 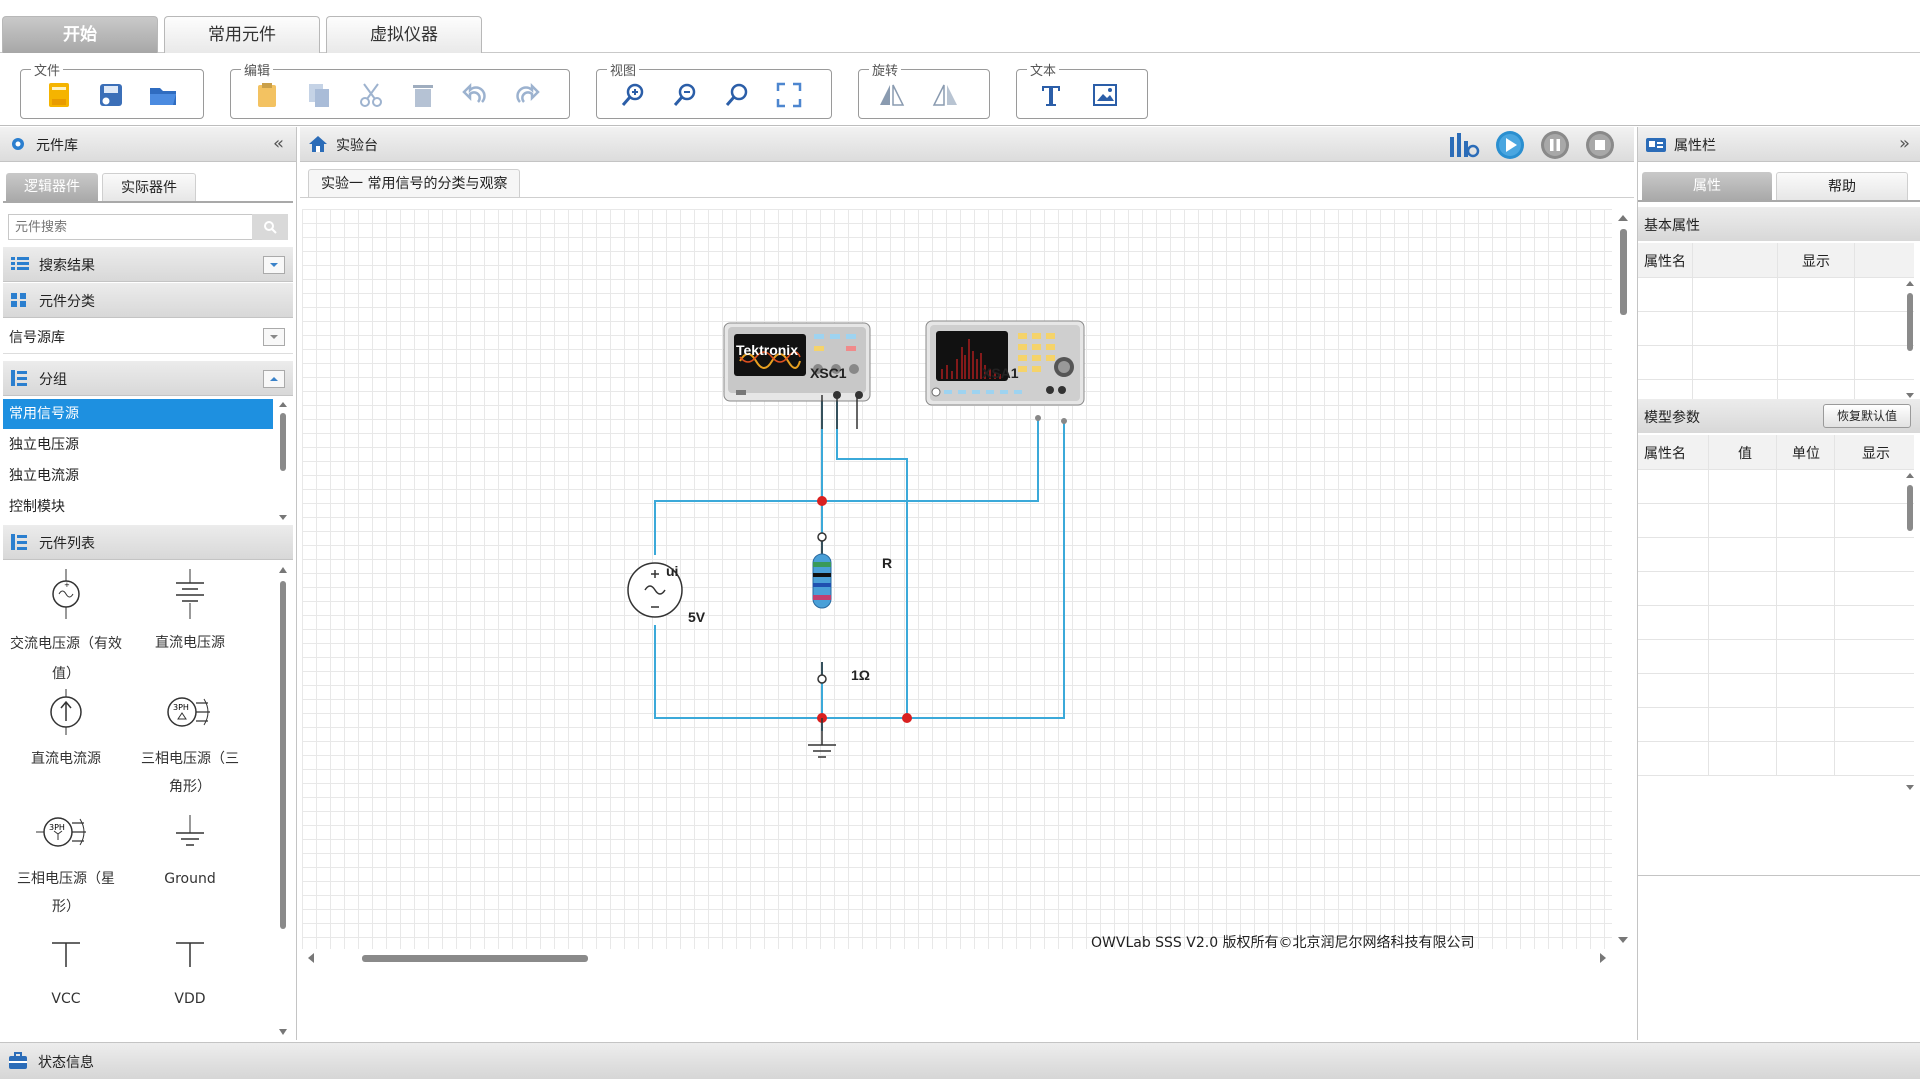 What do you see at coordinates (66, 893) in the screenshot?
I see `component-label: 三相电压源（星形）` at bounding box center [66, 893].